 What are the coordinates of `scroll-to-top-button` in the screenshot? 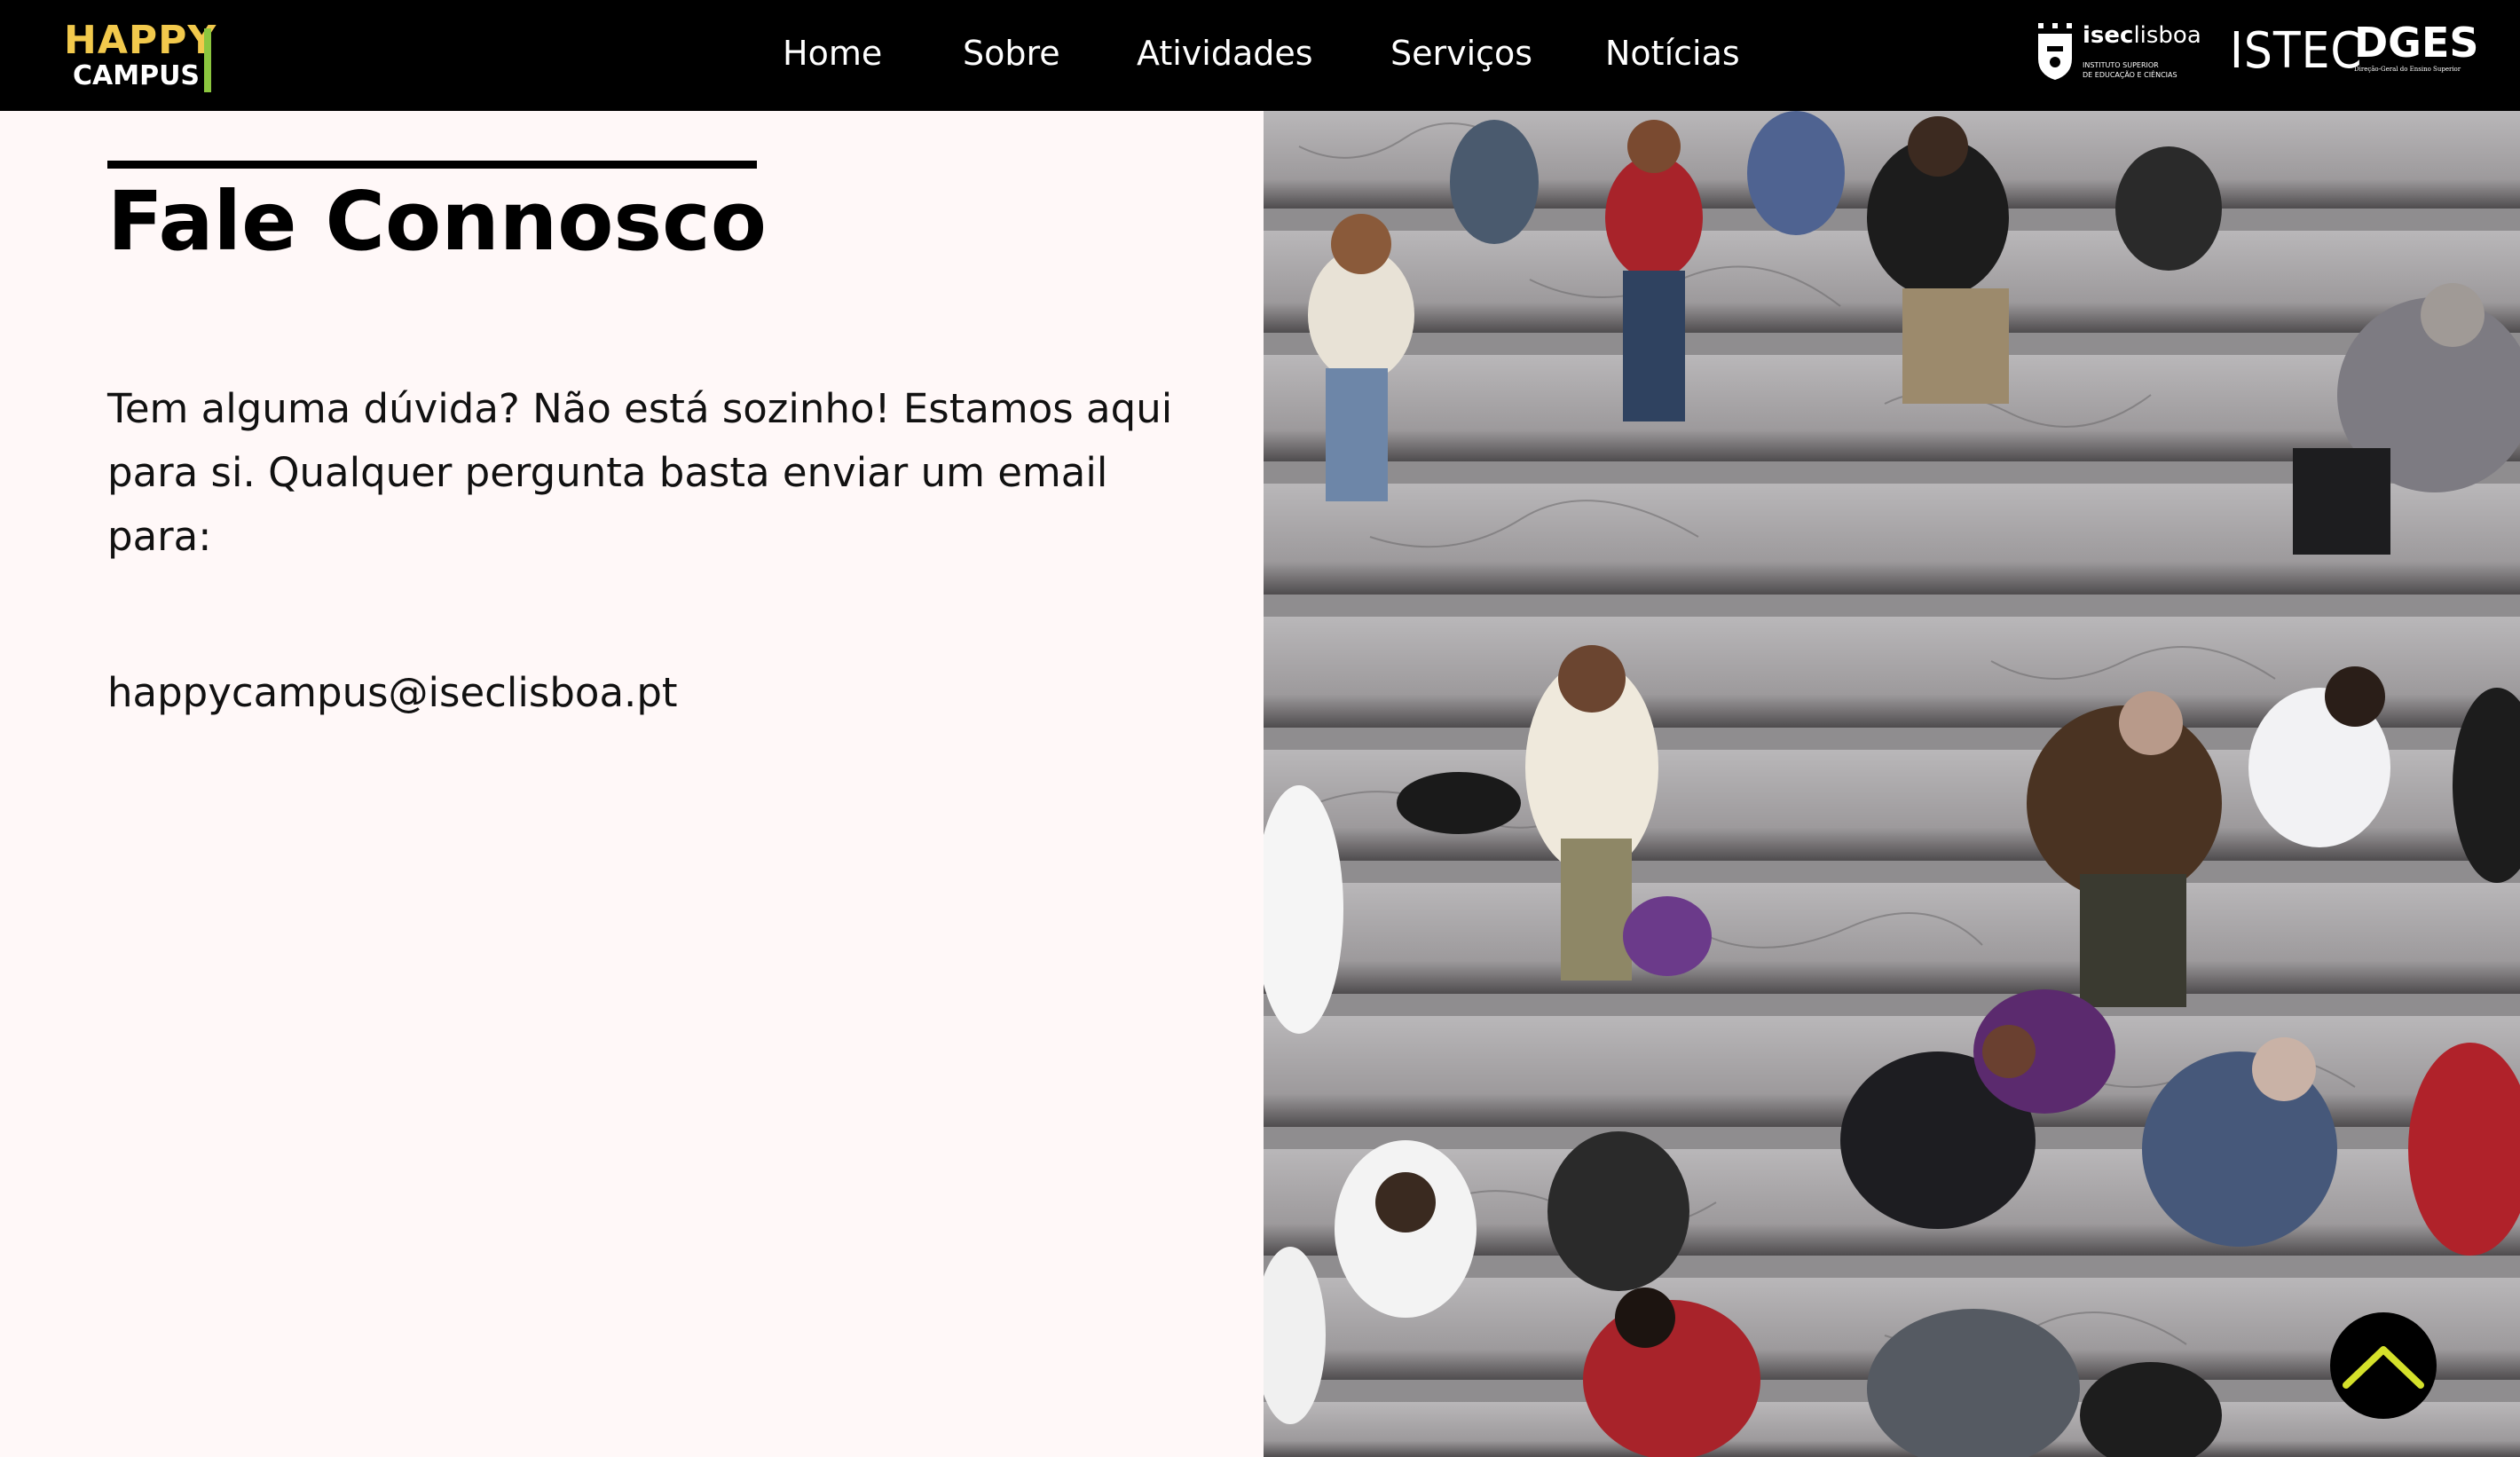 It's located at (2383, 1365).